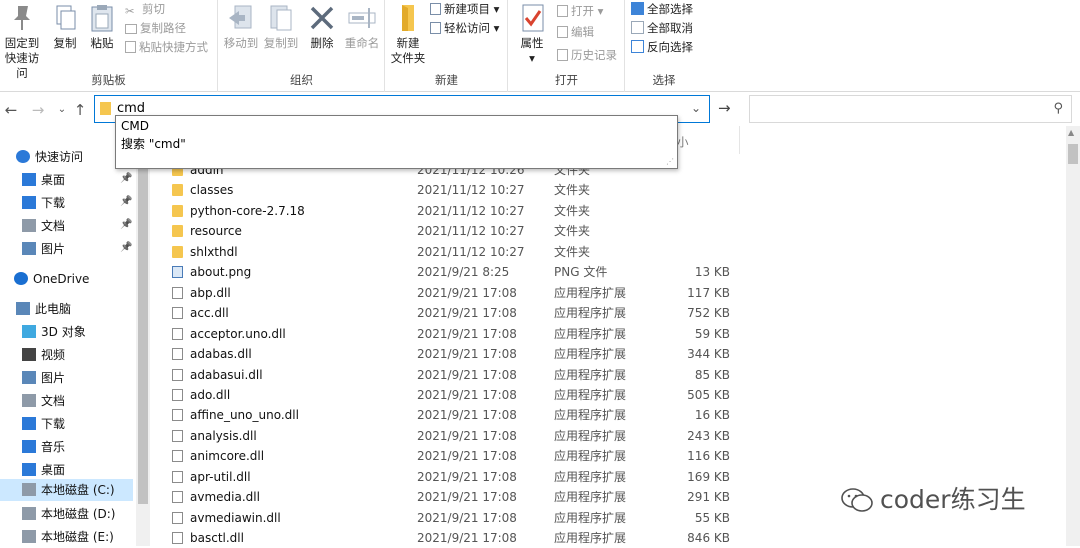 This screenshot has height=548, width=1080. What do you see at coordinates (49, 157) in the screenshot?
I see `sidebar-item: 快速访问` at bounding box center [49, 157].